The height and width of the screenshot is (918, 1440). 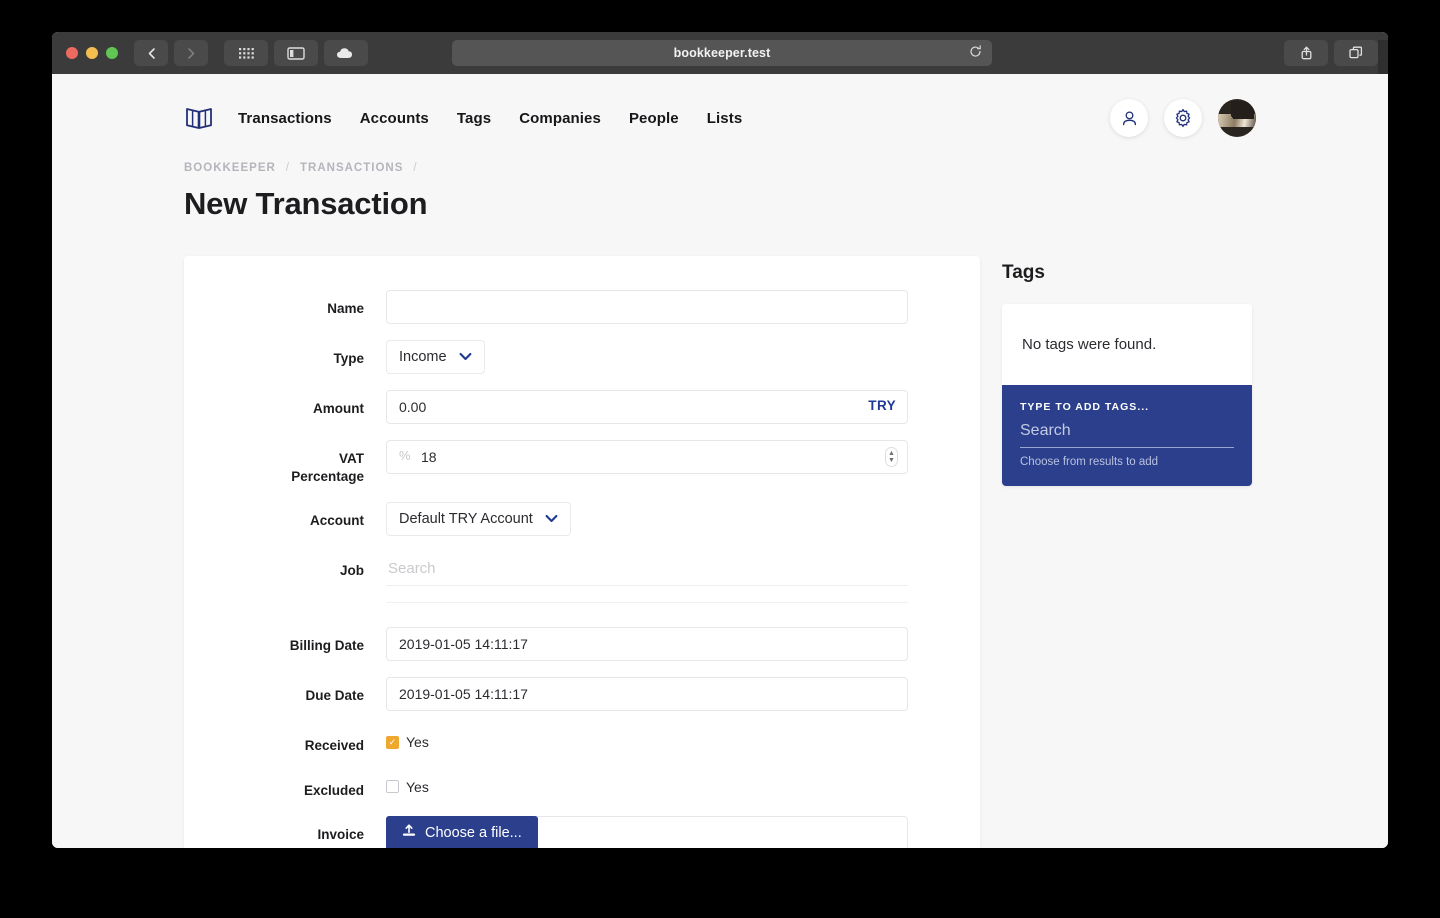 I want to click on nav-item-companies: Companies, so click(x=560, y=118).